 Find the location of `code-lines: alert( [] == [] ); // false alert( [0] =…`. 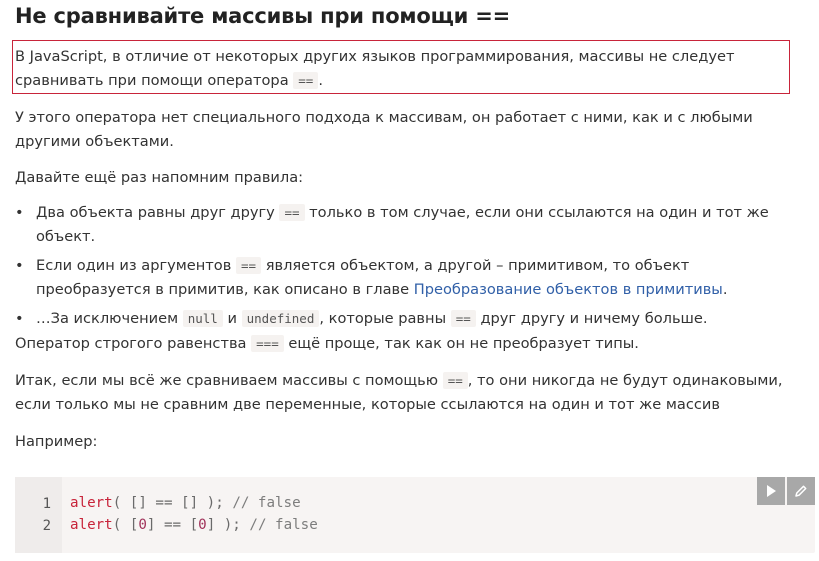

code-lines: alert( [] == [] ); // false alert( [0] =… is located at coordinates (194, 514).